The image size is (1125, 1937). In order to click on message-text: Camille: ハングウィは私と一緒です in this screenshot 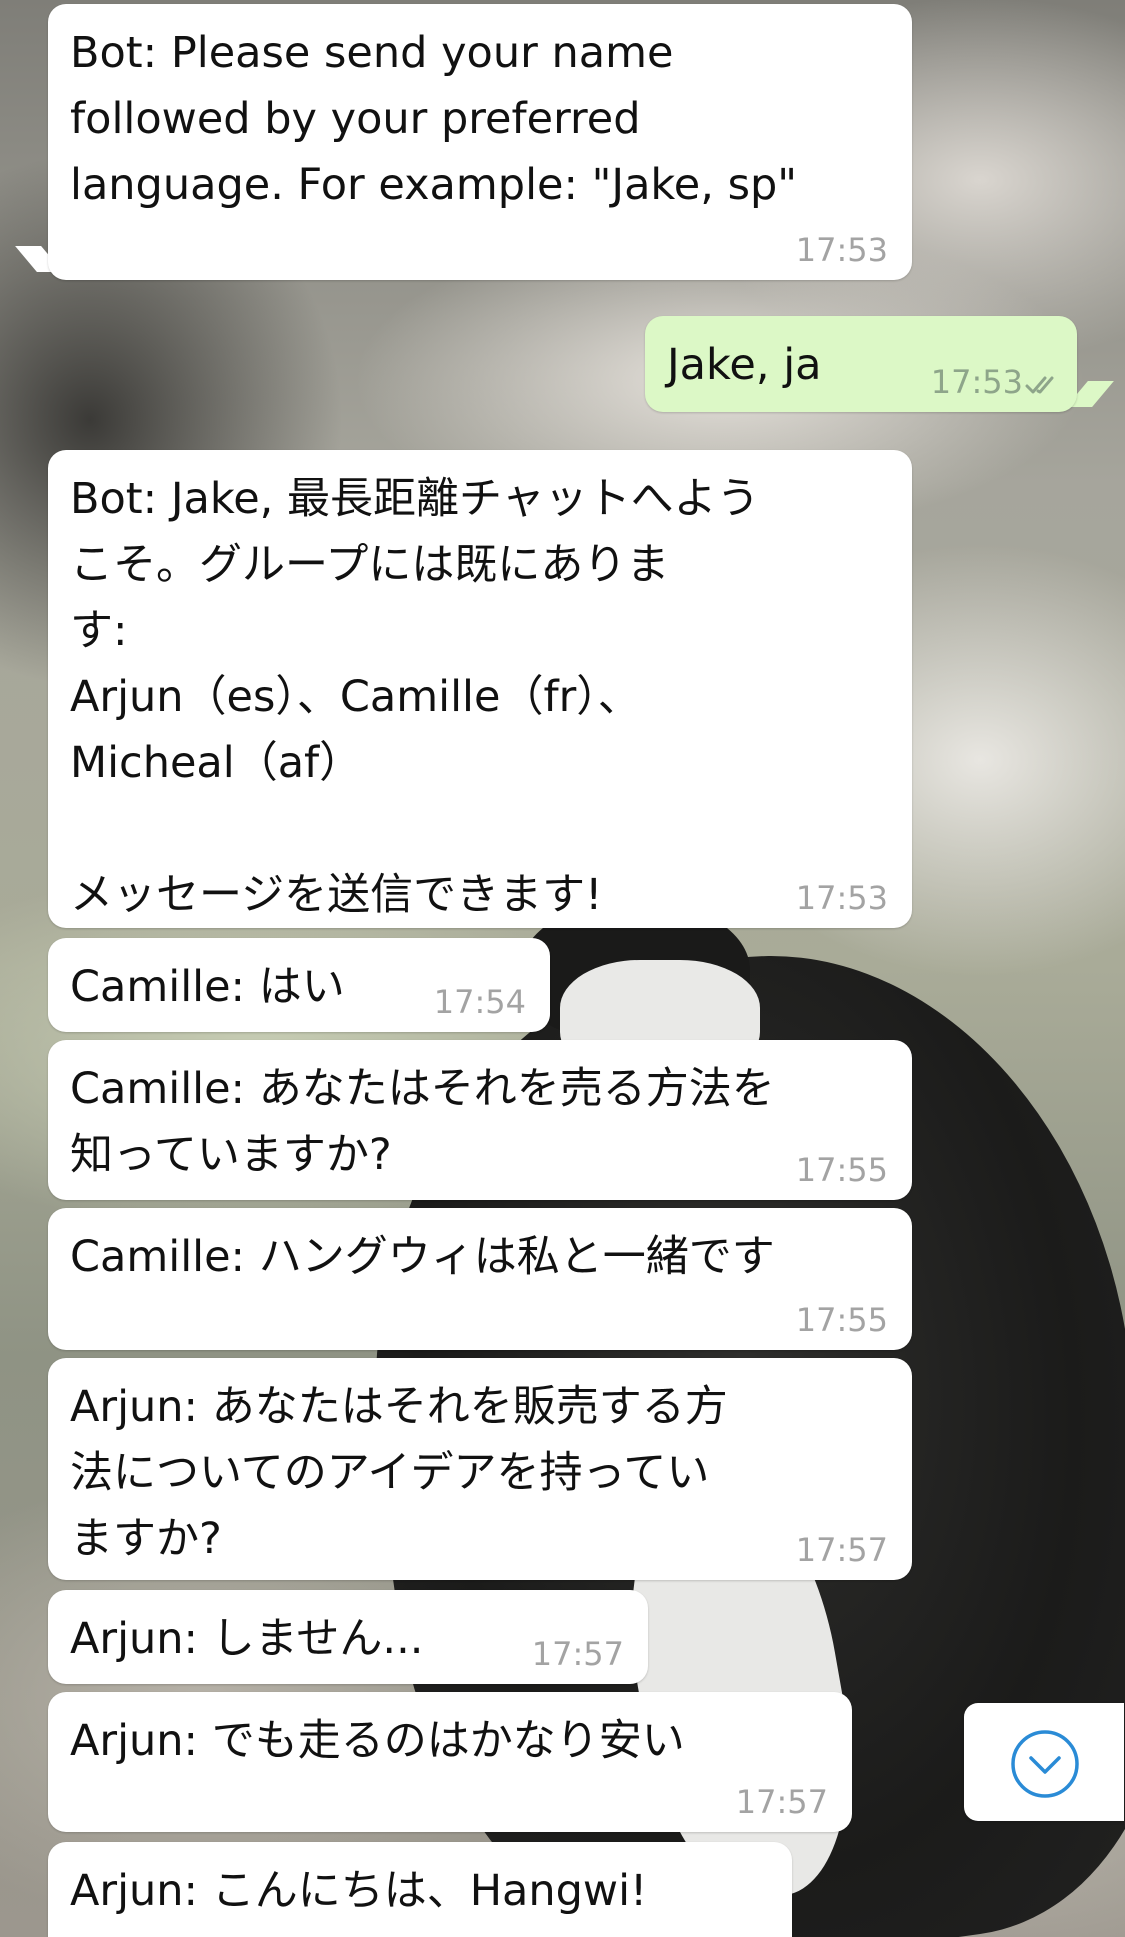, I will do `click(422, 1257)`.